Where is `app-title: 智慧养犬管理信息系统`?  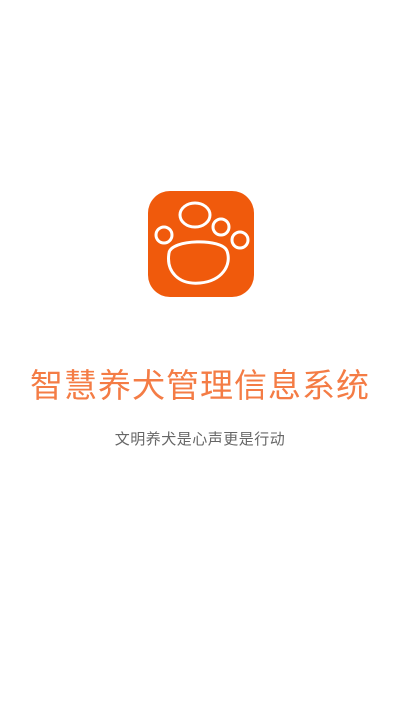
app-title: 智慧养犬管理信息系统 is located at coordinates (200, 385).